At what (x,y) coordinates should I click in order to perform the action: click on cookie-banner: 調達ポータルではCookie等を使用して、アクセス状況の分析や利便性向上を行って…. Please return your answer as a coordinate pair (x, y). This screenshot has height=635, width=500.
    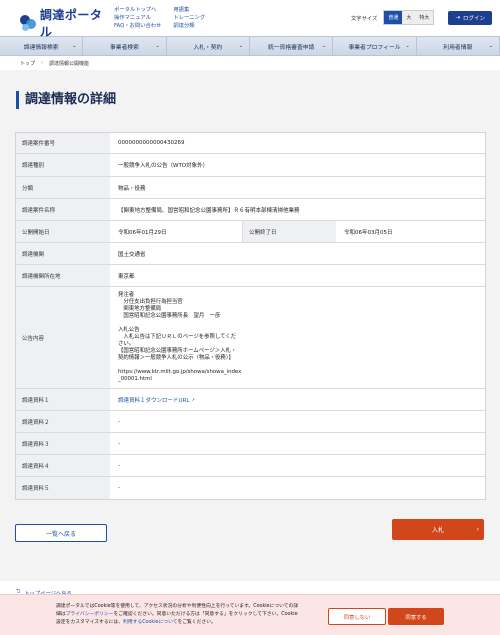
    Looking at the image, I should click on (250, 614).